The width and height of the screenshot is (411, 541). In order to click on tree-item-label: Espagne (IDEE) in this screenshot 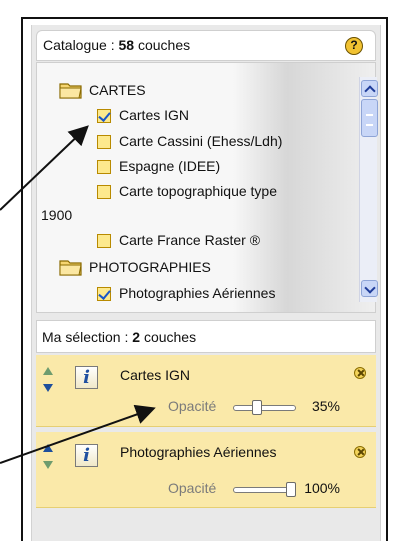, I will do `click(170, 166)`.